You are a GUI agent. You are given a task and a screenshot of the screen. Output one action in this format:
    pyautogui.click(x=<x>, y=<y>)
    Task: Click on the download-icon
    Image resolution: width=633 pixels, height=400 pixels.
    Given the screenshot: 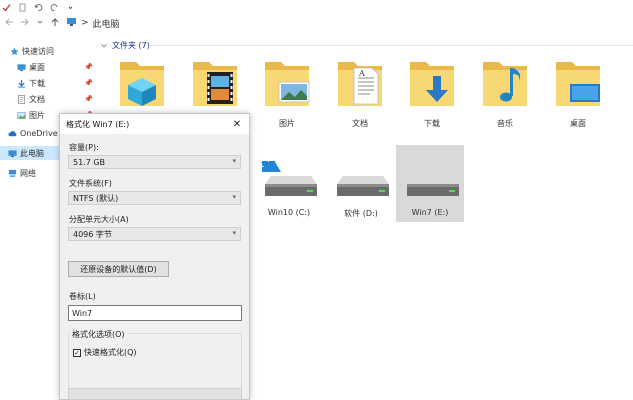 What is the action you would take?
    pyautogui.click(x=21, y=83)
    